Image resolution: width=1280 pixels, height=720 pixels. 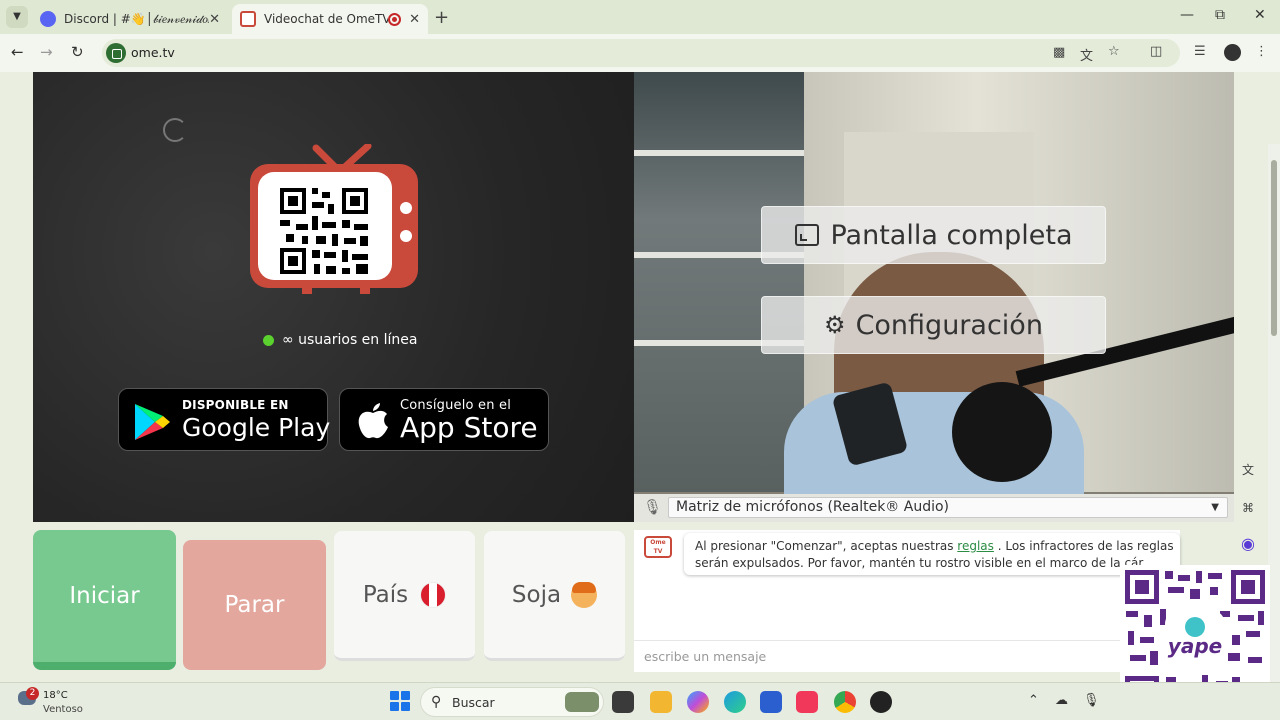 I want to click on apps-grid-icon: ⌘, so click(x=1248, y=508).